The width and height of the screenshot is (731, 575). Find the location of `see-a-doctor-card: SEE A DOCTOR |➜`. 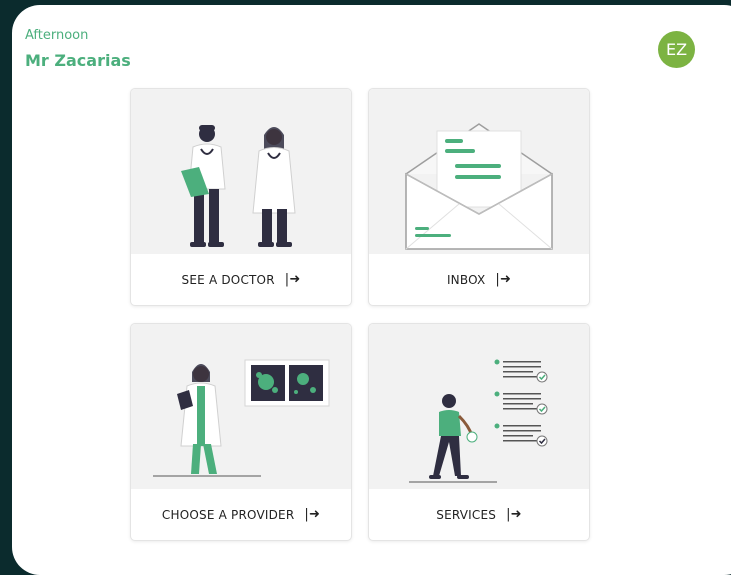

see-a-doctor-card: SEE A DOCTOR |➜ is located at coordinates (241, 197).